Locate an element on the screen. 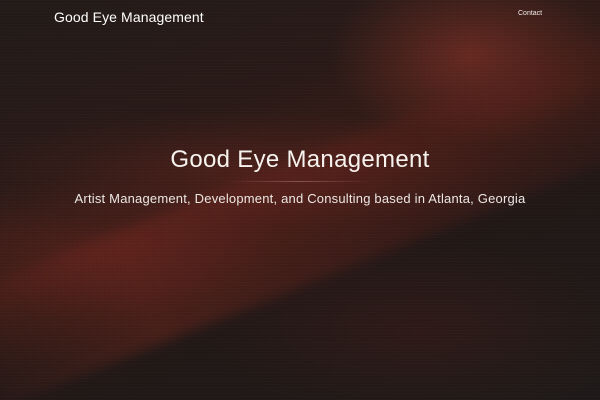  nav-link-contact: Contact is located at coordinates (530, 13).